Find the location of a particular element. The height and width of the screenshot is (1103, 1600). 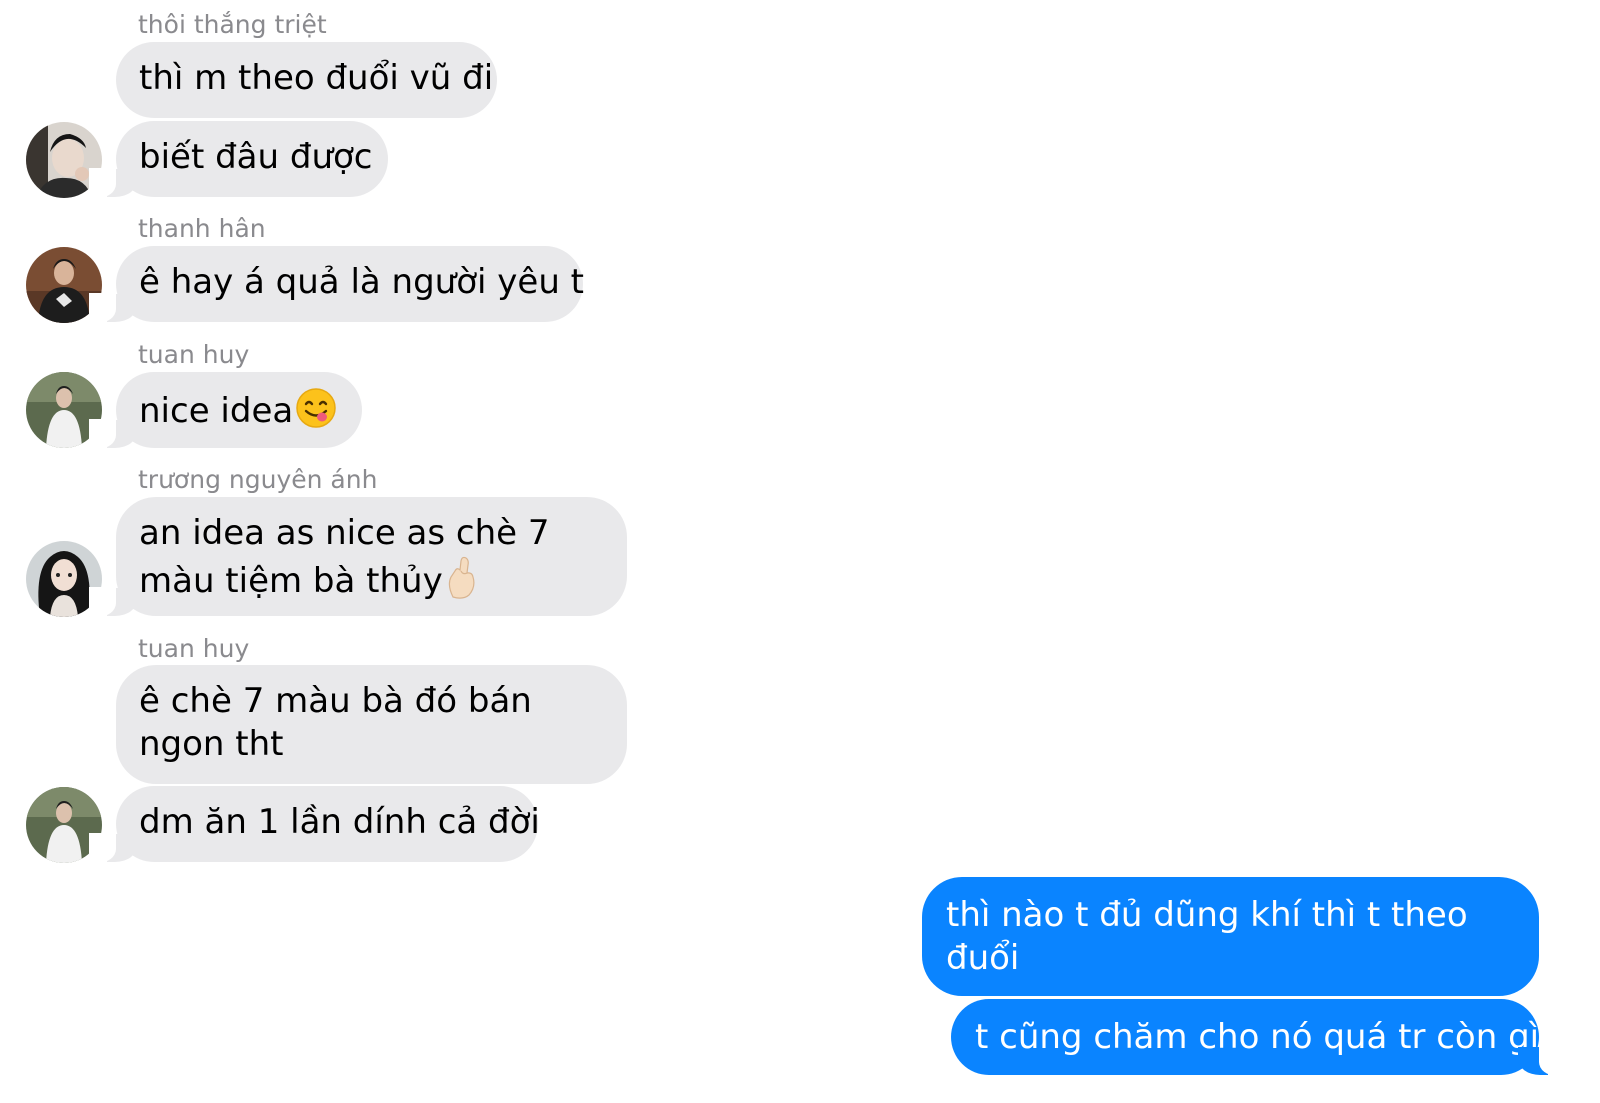

sender-name: thôi thắng triệt is located at coordinates (232, 24).